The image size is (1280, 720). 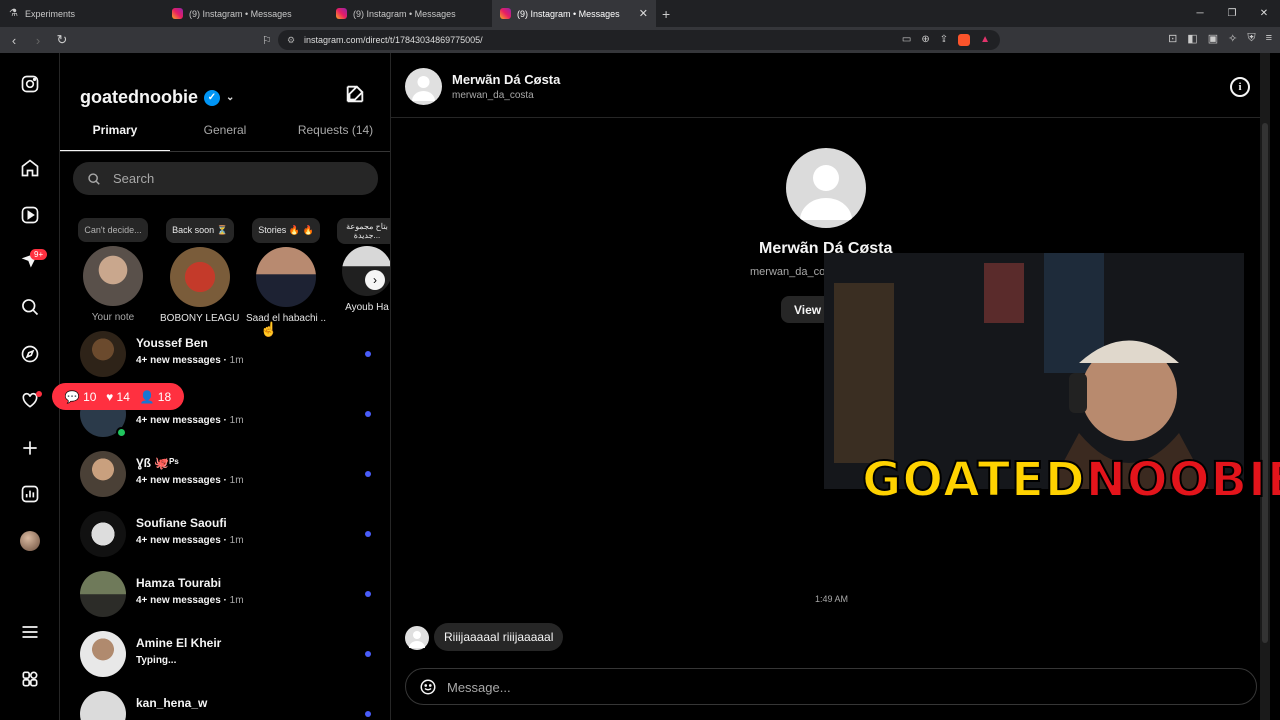 What do you see at coordinates (643, 13) in the screenshot?
I see `close-tab-icon: ✕` at bounding box center [643, 13].